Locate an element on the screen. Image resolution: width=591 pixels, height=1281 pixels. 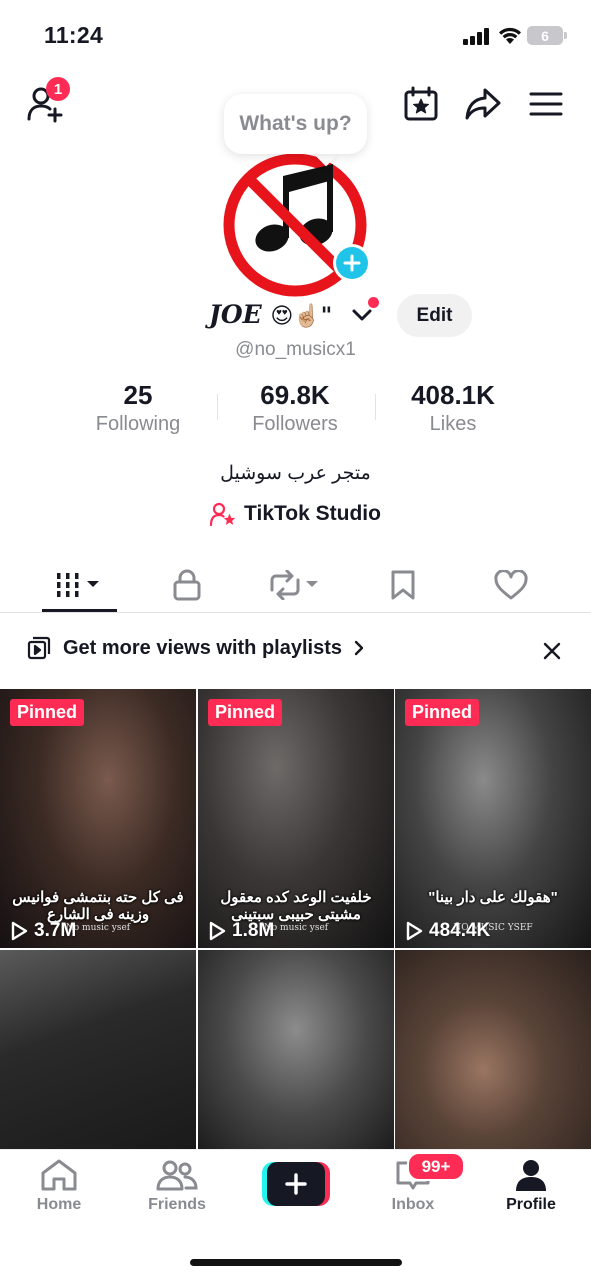
nav-inbox-label: Inbox is located at coordinates (413, 1204).